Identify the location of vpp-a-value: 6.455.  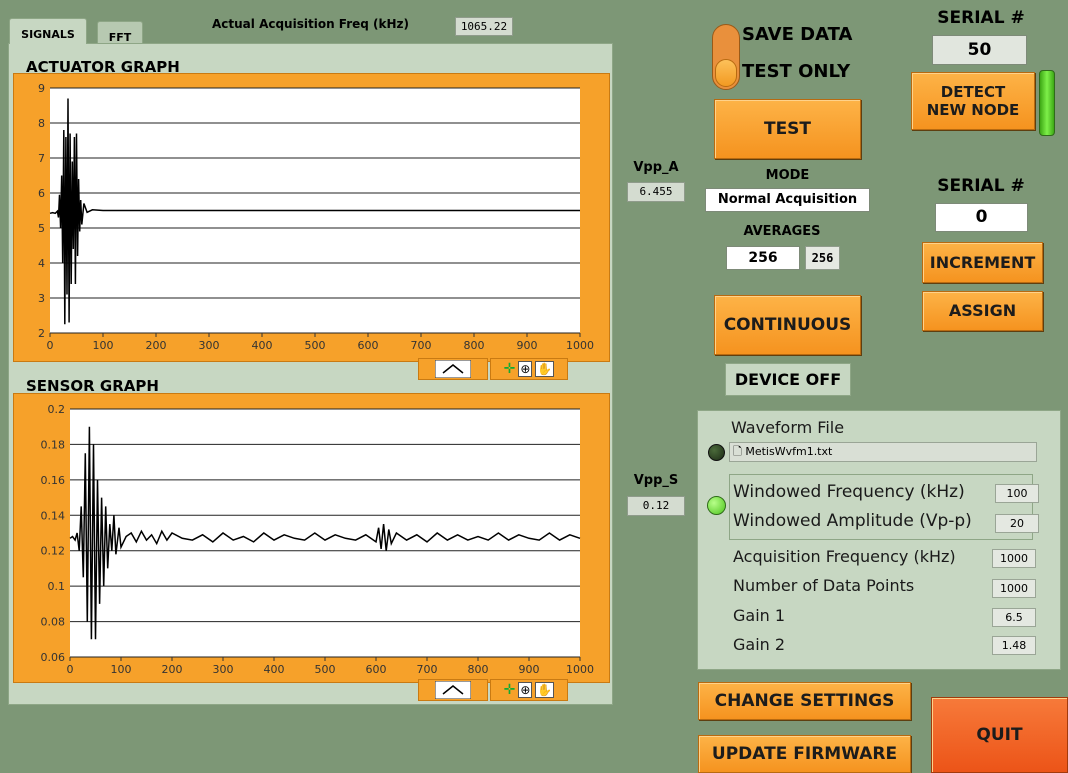
(656, 192).